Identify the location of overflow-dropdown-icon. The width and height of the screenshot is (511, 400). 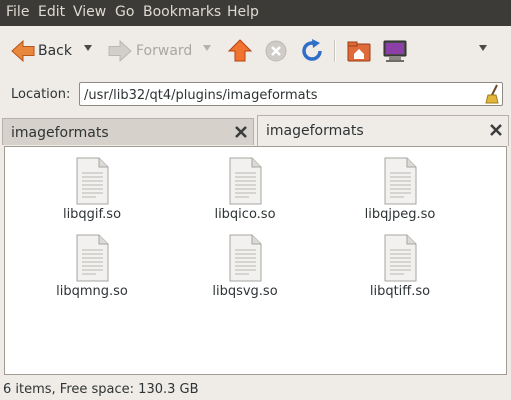
(483, 48).